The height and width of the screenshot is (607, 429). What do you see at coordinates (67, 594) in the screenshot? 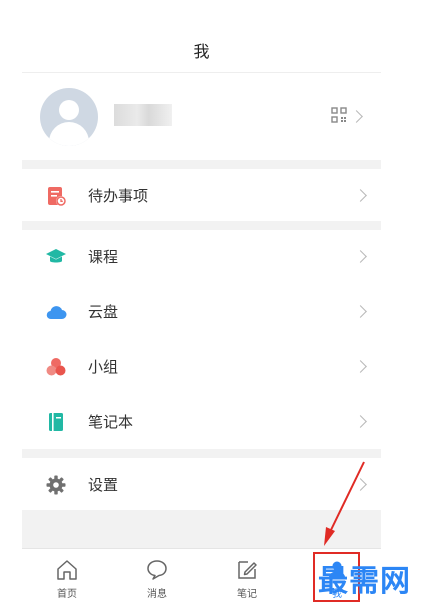
I see `tab-label-home: 首页` at bounding box center [67, 594].